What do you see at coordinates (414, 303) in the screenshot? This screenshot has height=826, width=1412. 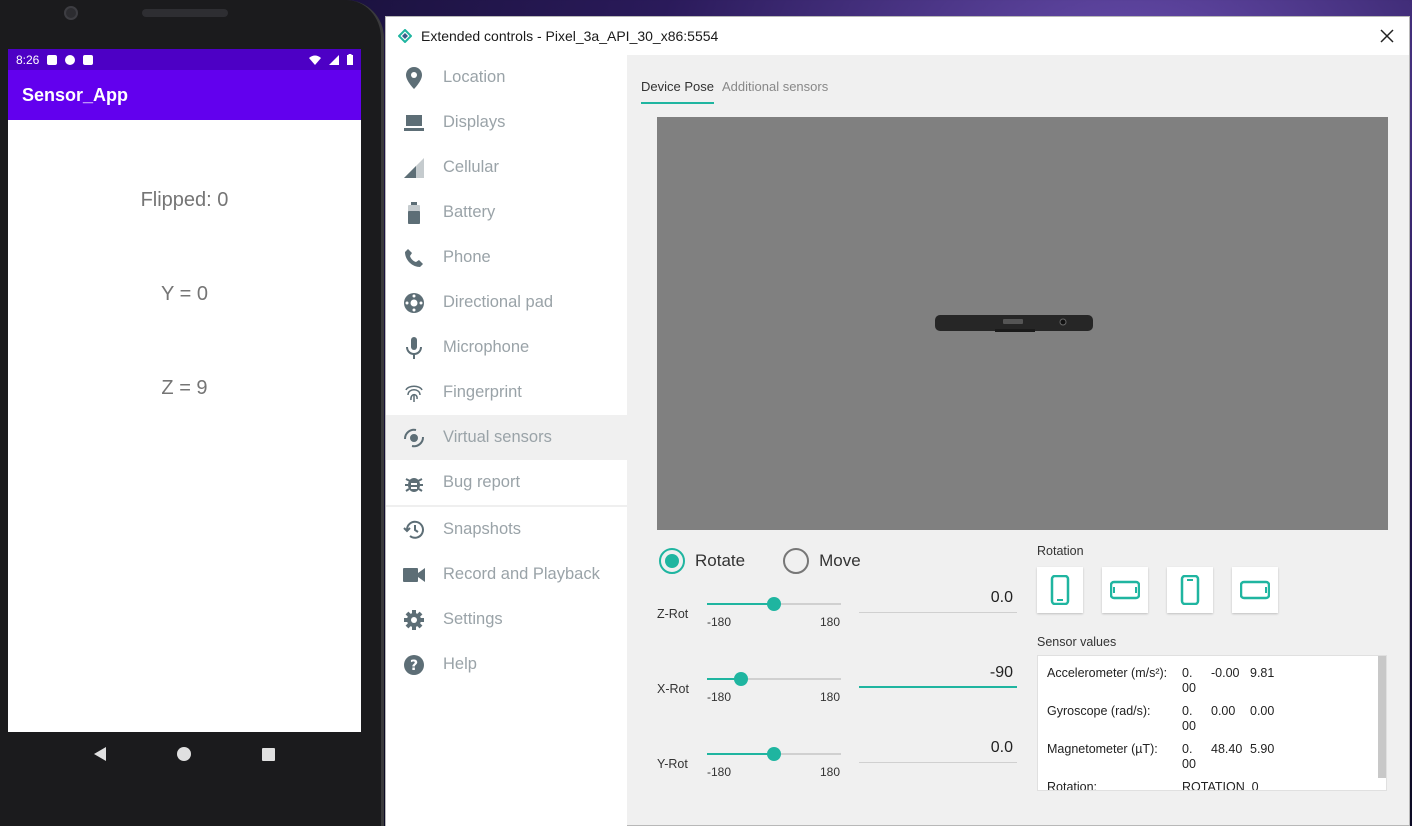 I see `dpad-icon` at bounding box center [414, 303].